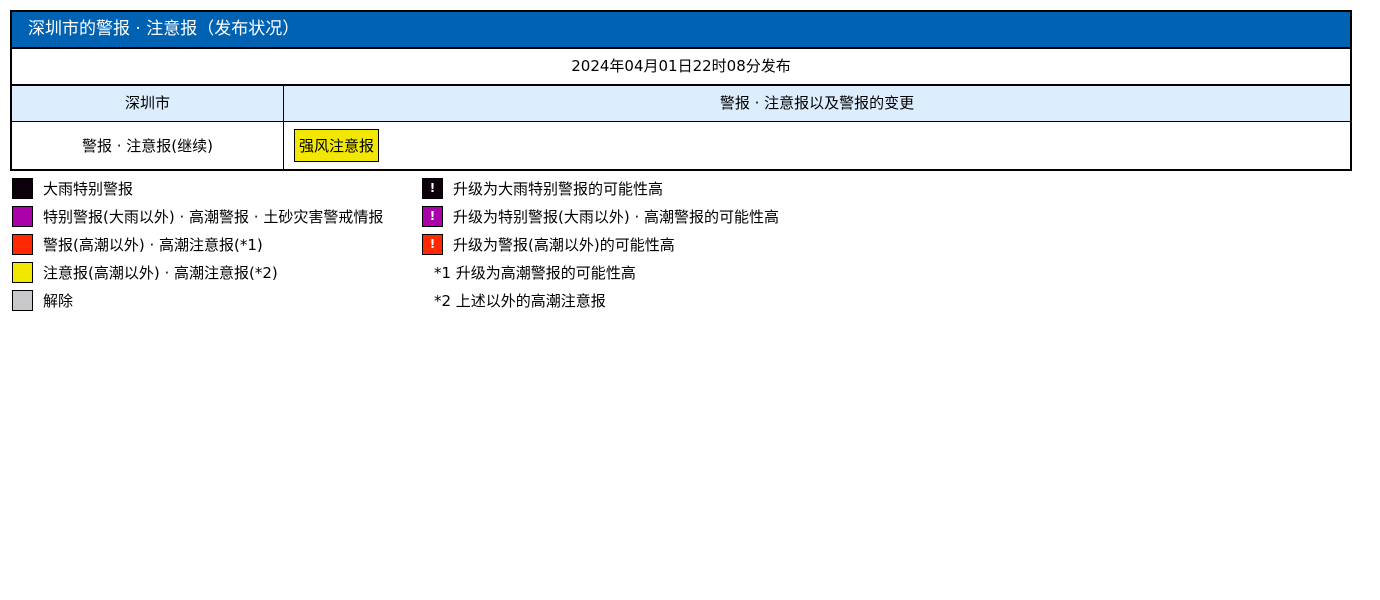 This screenshot has height=600, width=1380. I want to click on legend-item: 特别警报(大雨以外) · 高潮警报 · 土砂灾害警戒情报, so click(197, 216).